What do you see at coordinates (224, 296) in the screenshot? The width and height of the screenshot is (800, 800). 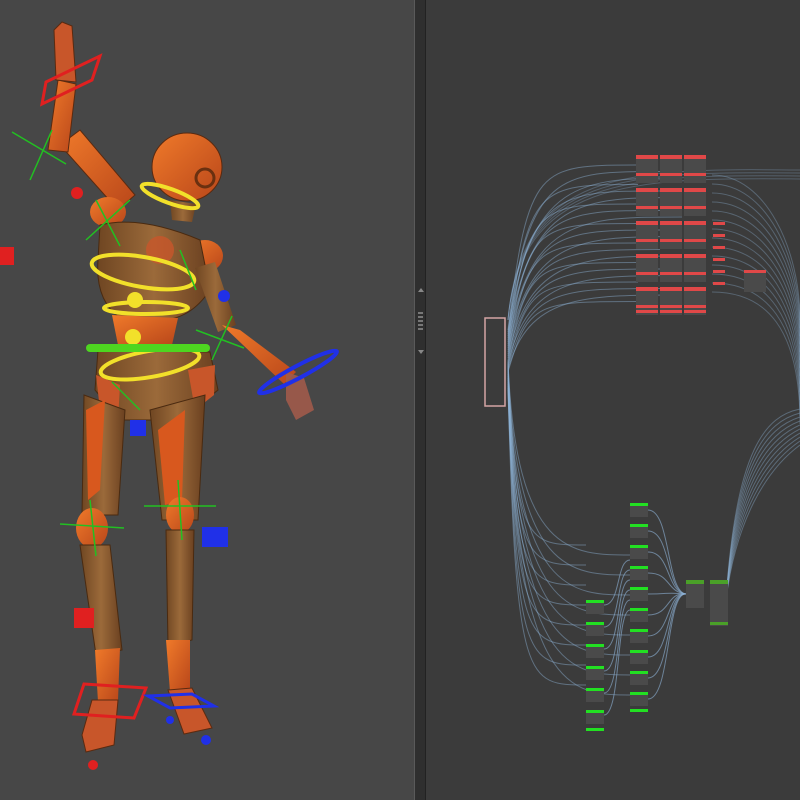 I see `ik-elbow-right-pole` at bounding box center [224, 296].